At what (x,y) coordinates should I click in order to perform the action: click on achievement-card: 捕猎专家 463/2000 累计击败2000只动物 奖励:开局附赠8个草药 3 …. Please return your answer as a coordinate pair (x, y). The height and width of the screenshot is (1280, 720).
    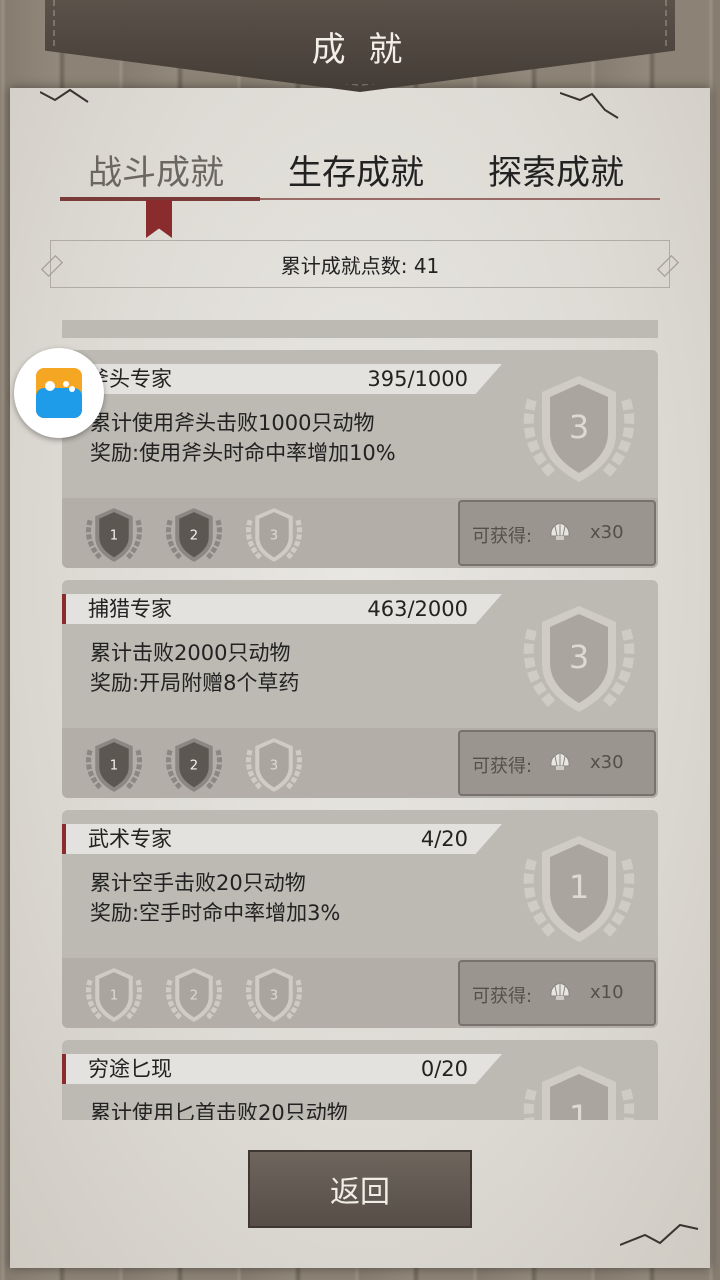
    Looking at the image, I should click on (360, 689).